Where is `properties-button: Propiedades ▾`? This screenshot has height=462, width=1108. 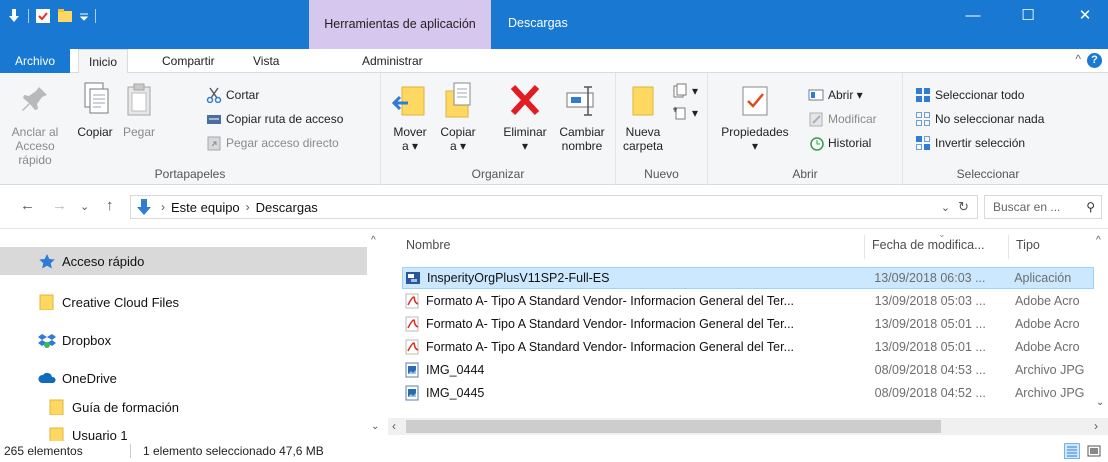 properties-button: Propiedades ▾ is located at coordinates (755, 117).